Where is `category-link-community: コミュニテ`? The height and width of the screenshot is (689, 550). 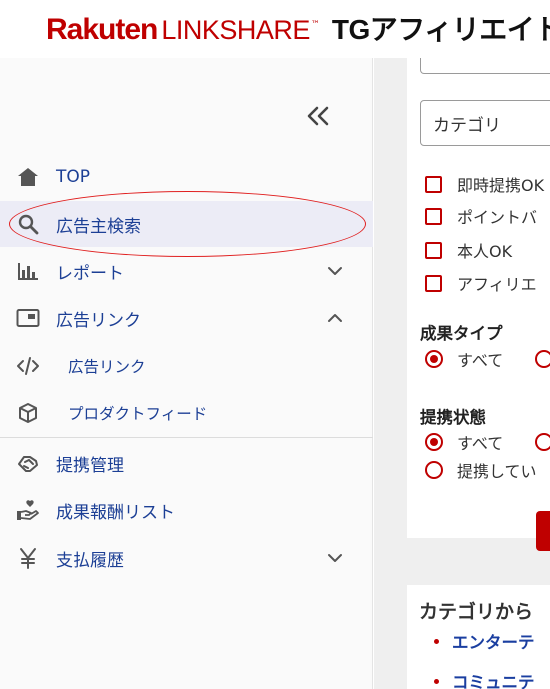 category-link-community: コミュニテ is located at coordinates (484, 679).